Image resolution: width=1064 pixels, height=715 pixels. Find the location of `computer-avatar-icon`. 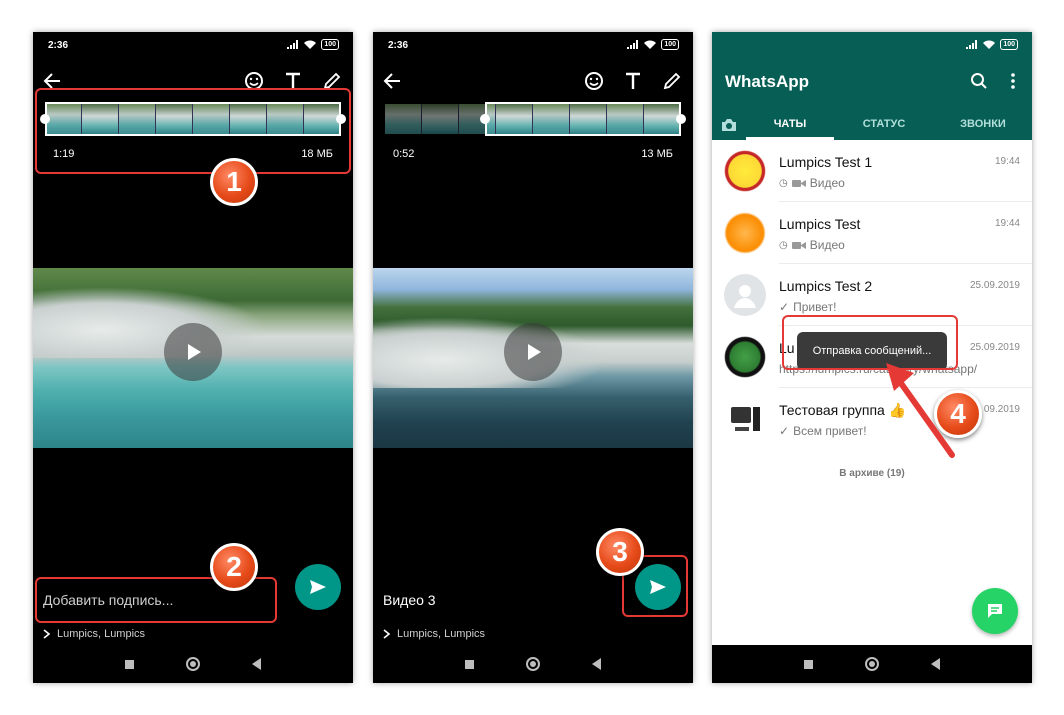

computer-avatar-icon is located at coordinates (745, 419).